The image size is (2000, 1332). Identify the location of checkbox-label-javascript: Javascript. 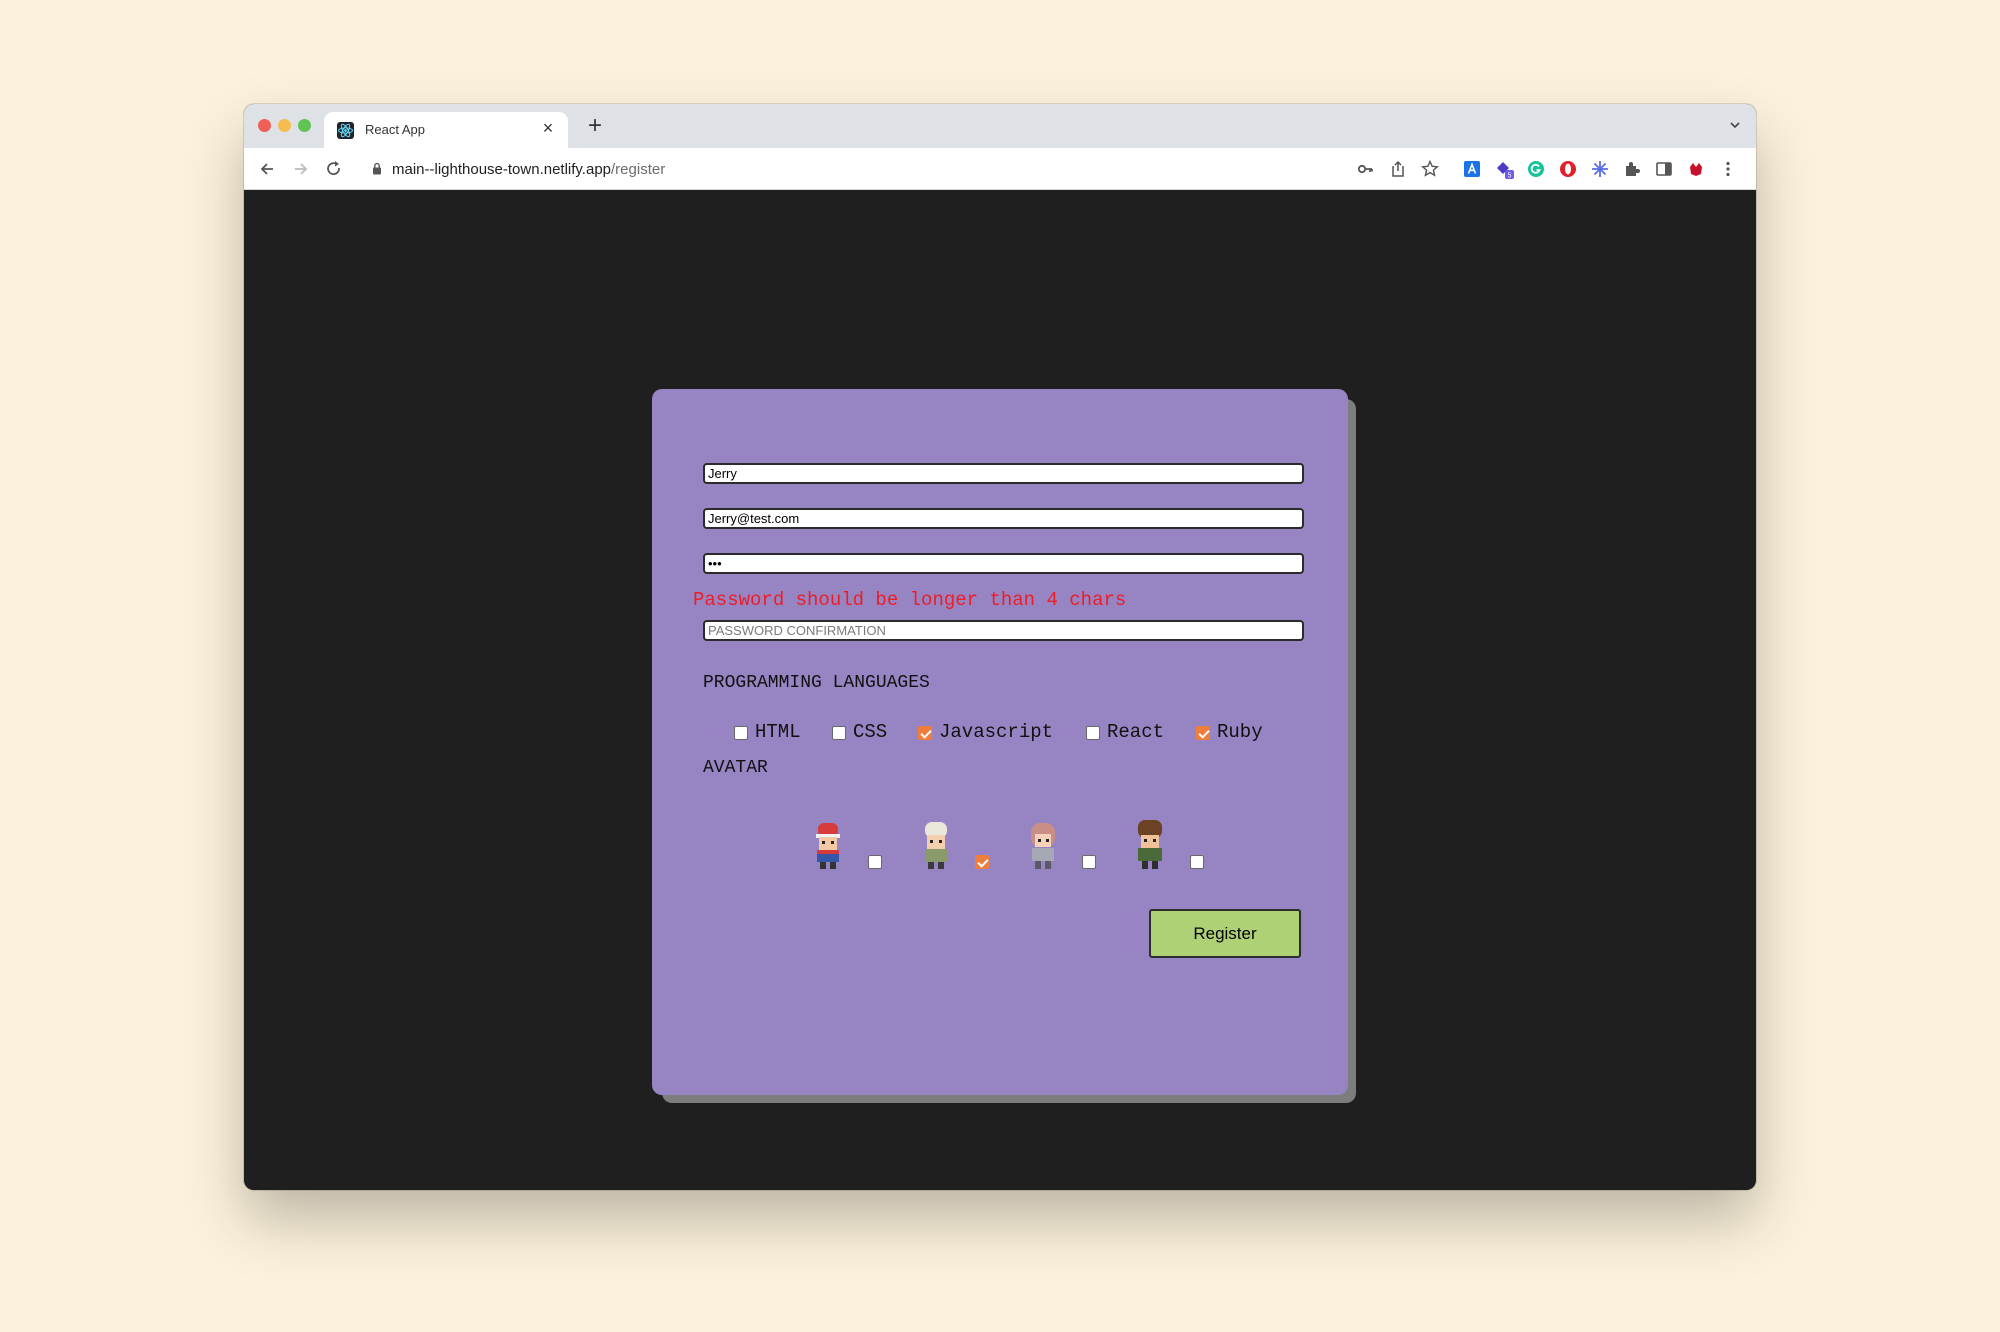
(996, 732).